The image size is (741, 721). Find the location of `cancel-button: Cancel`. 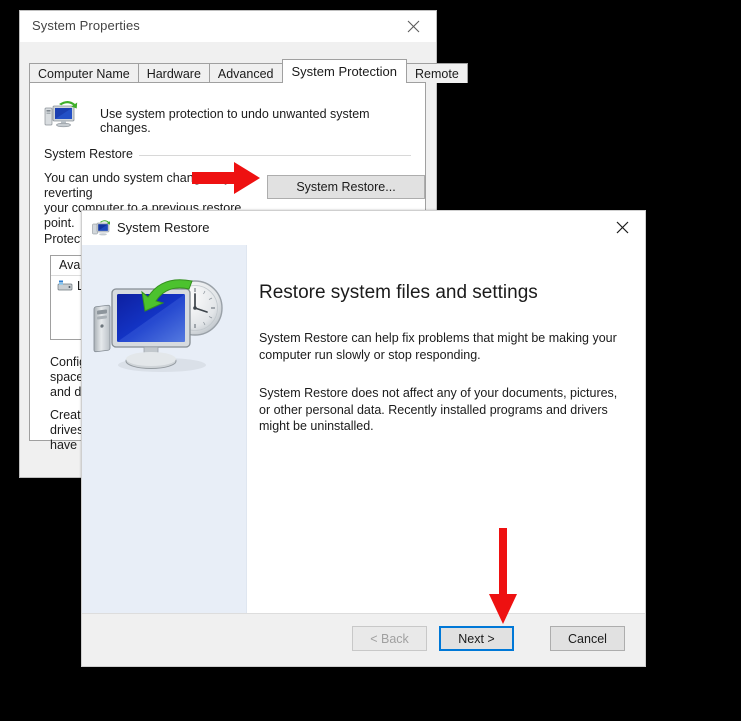

cancel-button: Cancel is located at coordinates (587, 638).